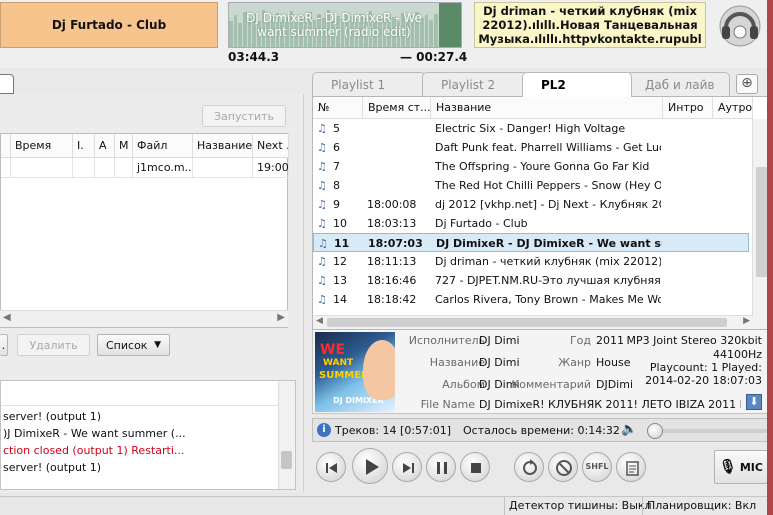 The width and height of the screenshot is (773, 515). Describe the element at coordinates (747, 84) in the screenshot. I see `add-tab-icon: ⊕` at that location.